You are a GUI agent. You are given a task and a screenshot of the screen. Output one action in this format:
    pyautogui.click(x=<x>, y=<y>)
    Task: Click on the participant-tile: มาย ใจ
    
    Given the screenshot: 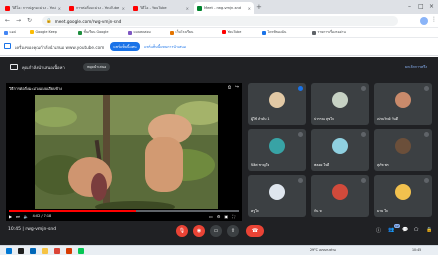 What is the action you would take?
    pyautogui.click(x=403, y=196)
    